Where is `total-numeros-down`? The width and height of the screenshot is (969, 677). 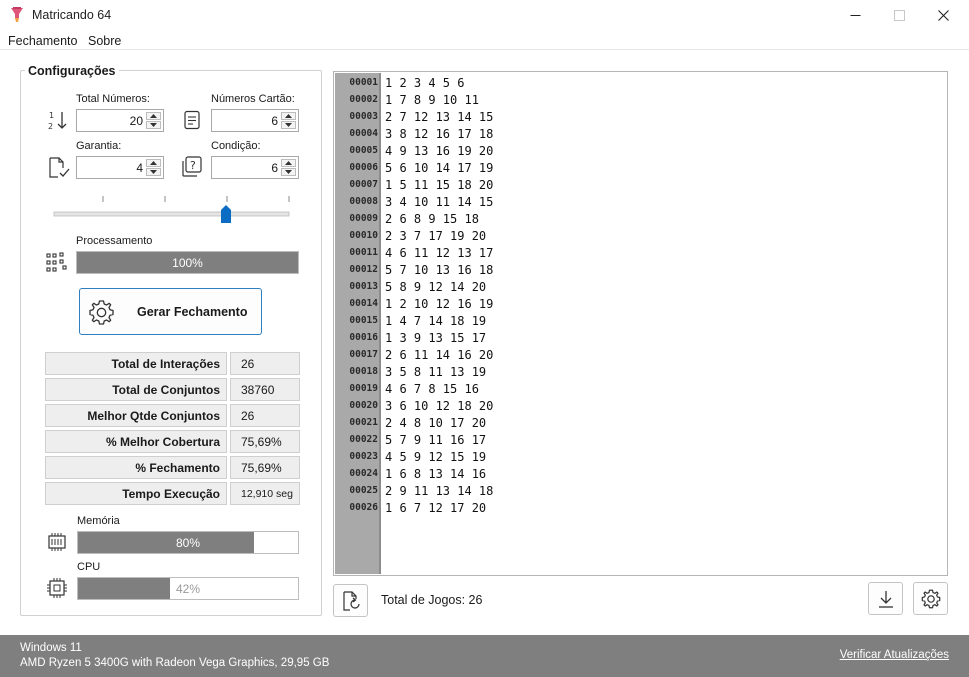 total-numeros-down is located at coordinates (153, 125).